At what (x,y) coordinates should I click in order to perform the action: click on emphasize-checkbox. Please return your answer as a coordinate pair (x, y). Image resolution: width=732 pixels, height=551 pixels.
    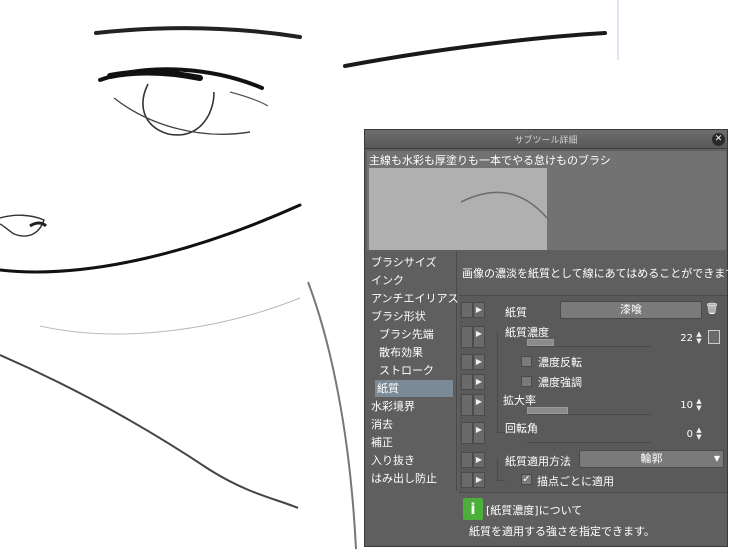
    Looking at the image, I should click on (526, 381).